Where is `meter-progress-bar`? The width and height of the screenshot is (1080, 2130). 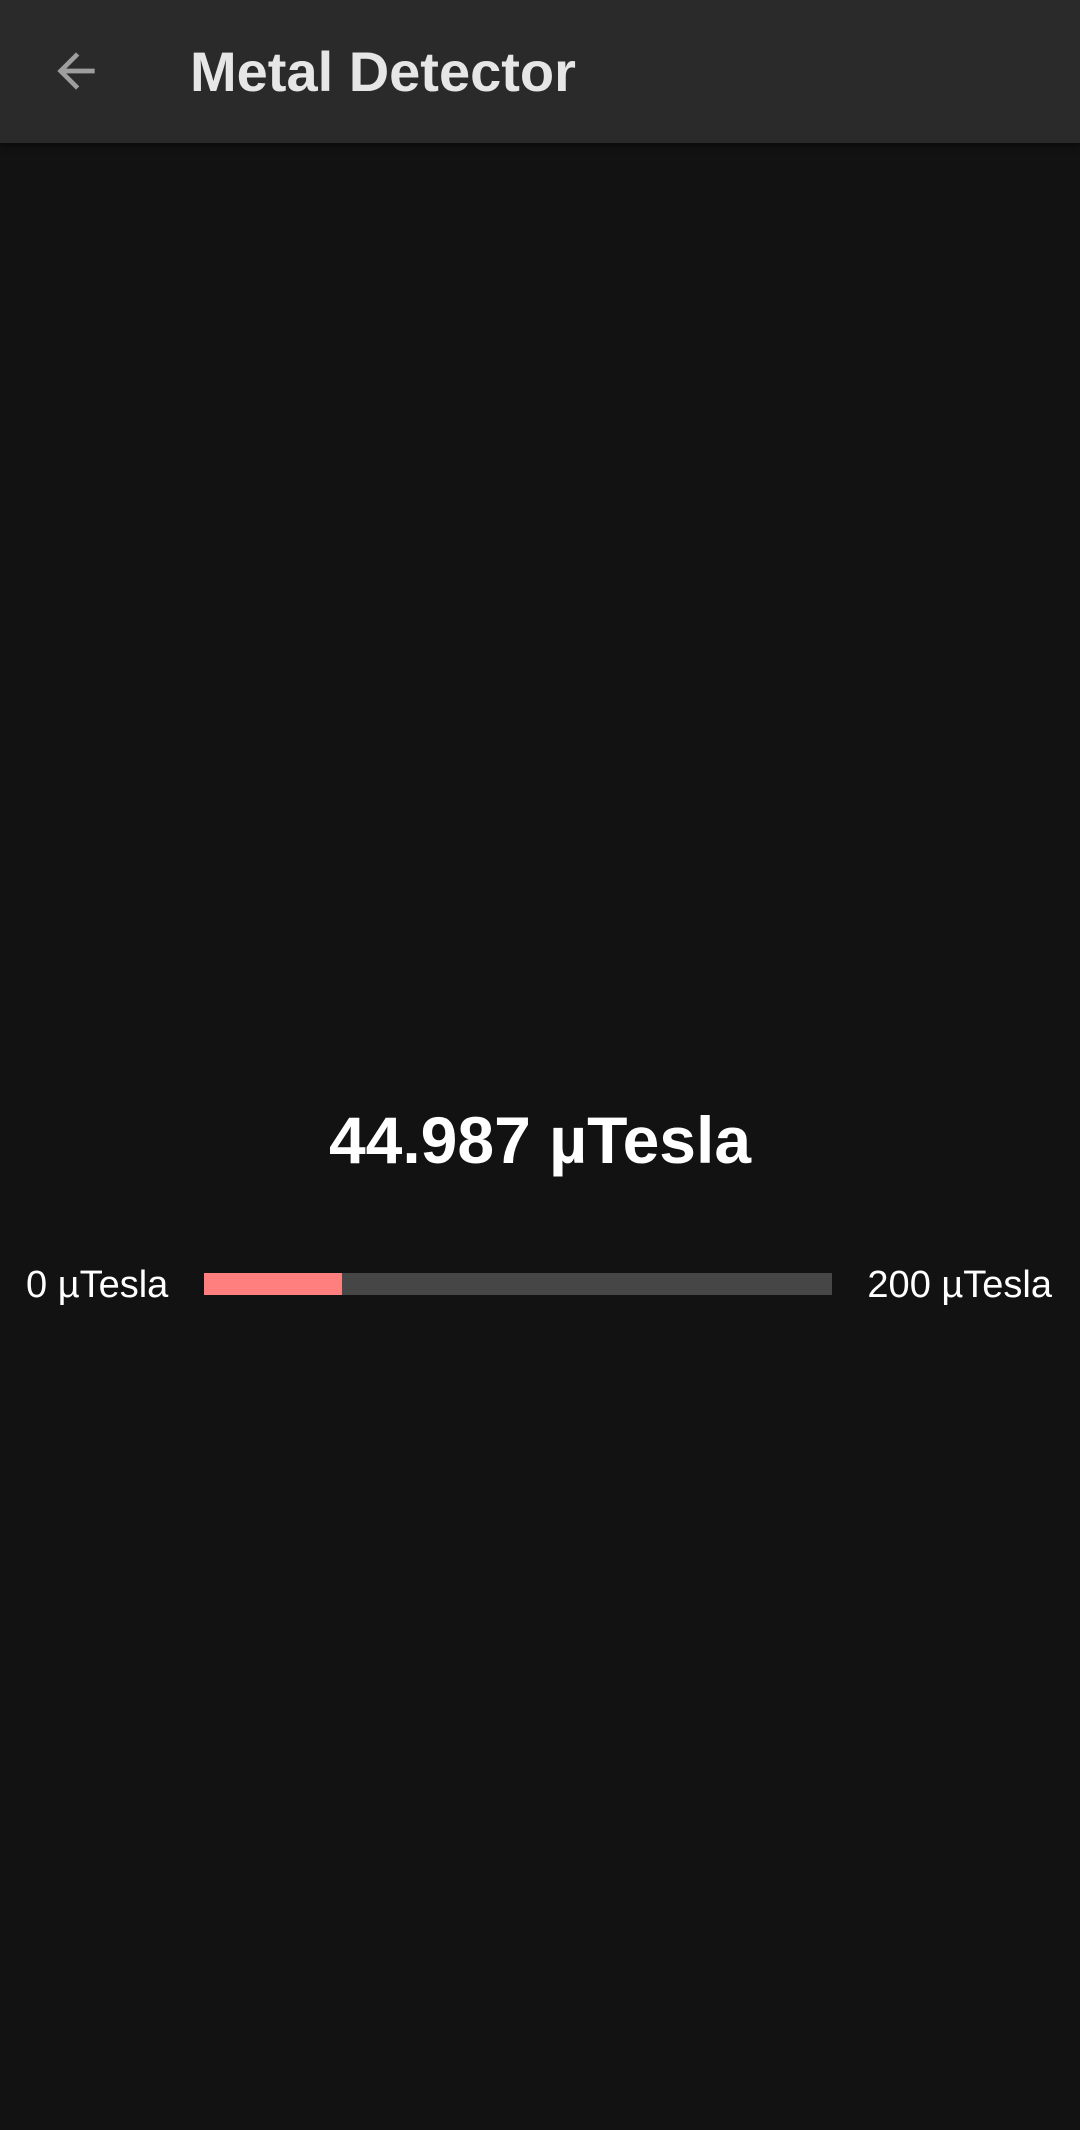
meter-progress-bar is located at coordinates (518, 1284).